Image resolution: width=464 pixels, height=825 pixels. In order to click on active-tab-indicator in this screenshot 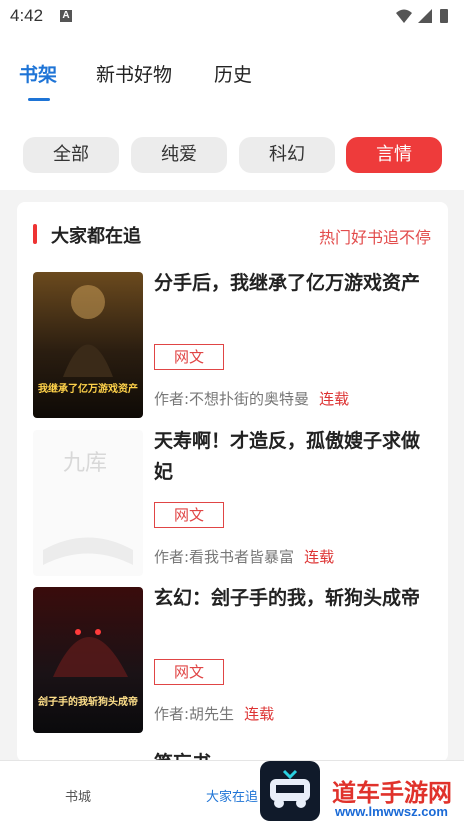, I will do `click(39, 99)`.